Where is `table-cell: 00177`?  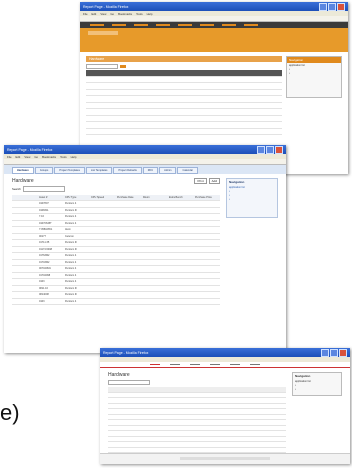 table-cell: 00177 is located at coordinates (42, 236).